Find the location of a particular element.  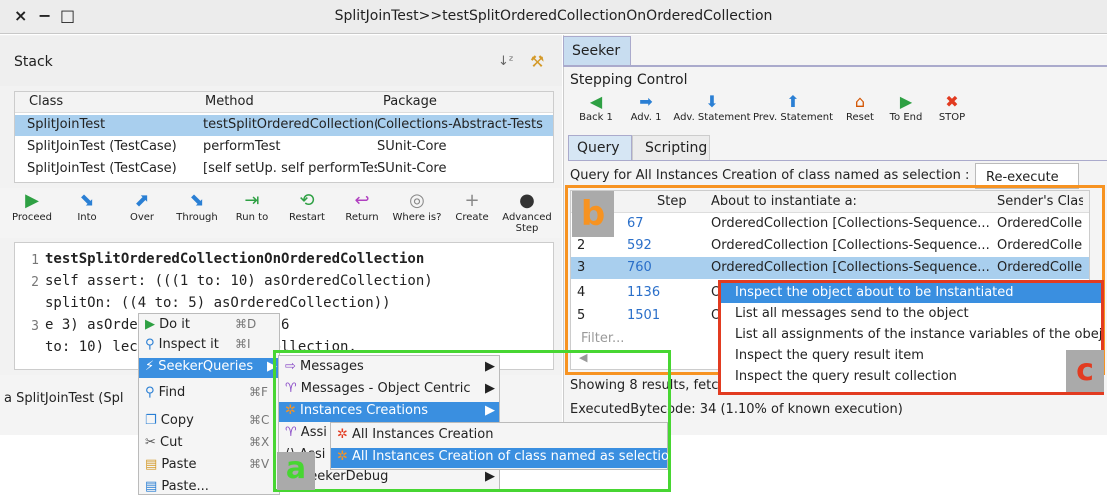

shortcut-label: ⌘F is located at coordinates (258, 392).